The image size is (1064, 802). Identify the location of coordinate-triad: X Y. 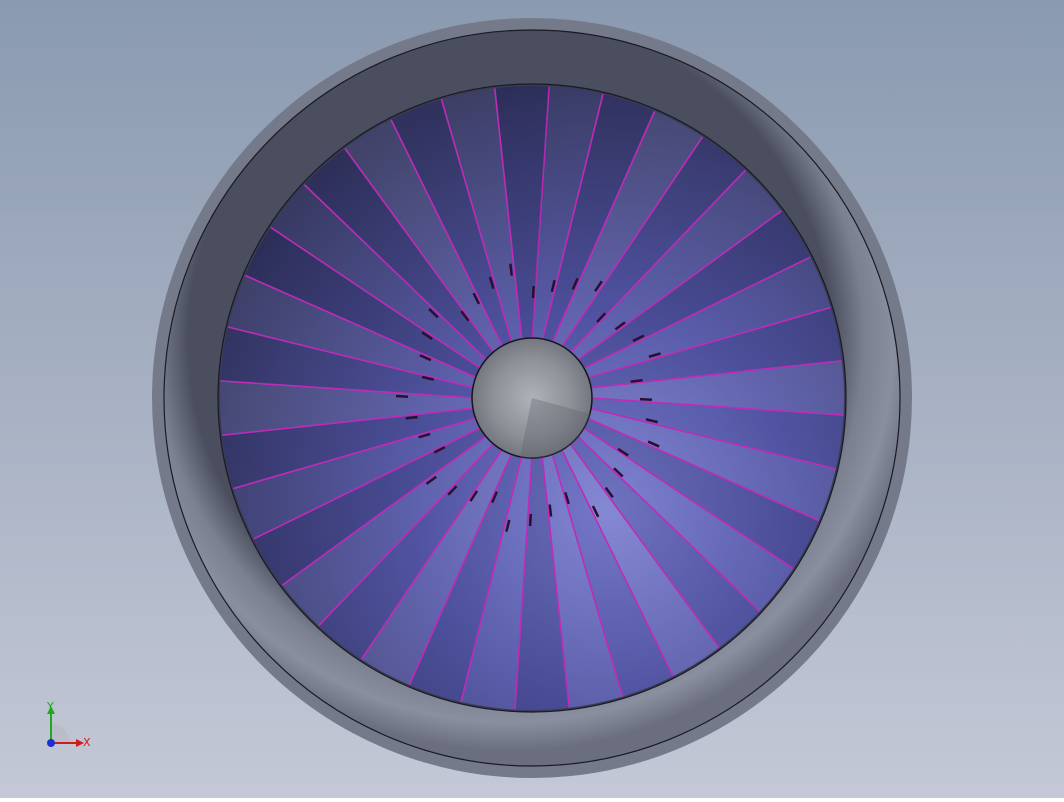
(66, 726).